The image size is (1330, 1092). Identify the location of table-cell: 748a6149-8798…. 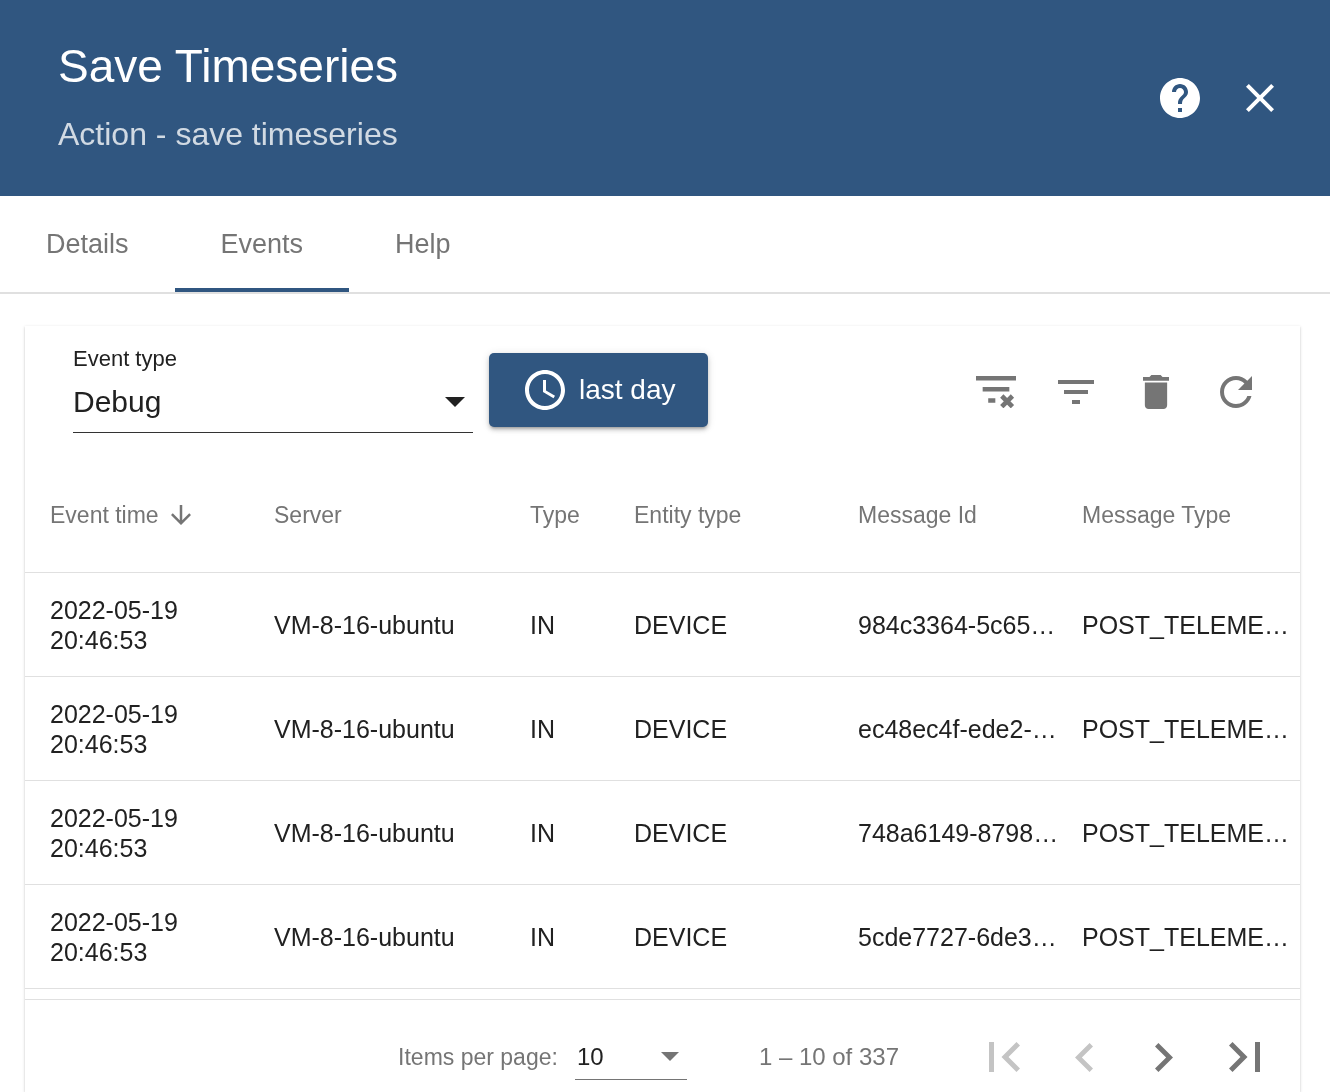
(958, 832).